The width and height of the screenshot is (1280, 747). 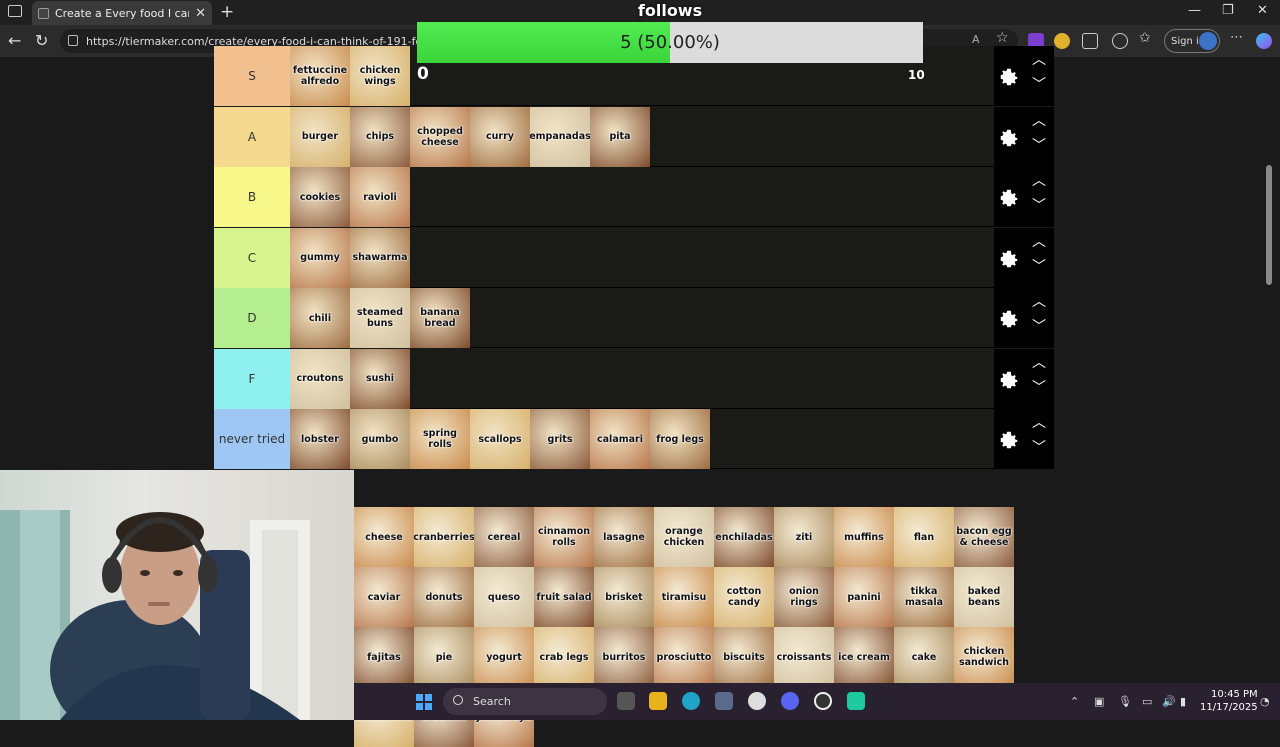 What do you see at coordinates (440, 439) in the screenshot?
I see `food-tile: spring rolls` at bounding box center [440, 439].